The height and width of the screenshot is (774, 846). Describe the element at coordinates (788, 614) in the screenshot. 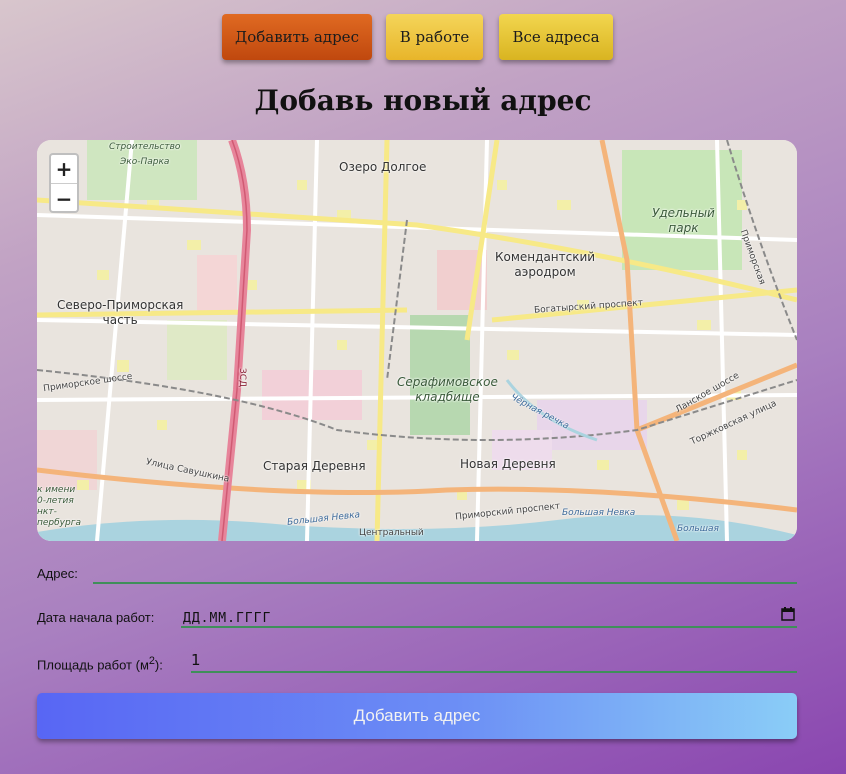

I see `calendar-icon` at that location.